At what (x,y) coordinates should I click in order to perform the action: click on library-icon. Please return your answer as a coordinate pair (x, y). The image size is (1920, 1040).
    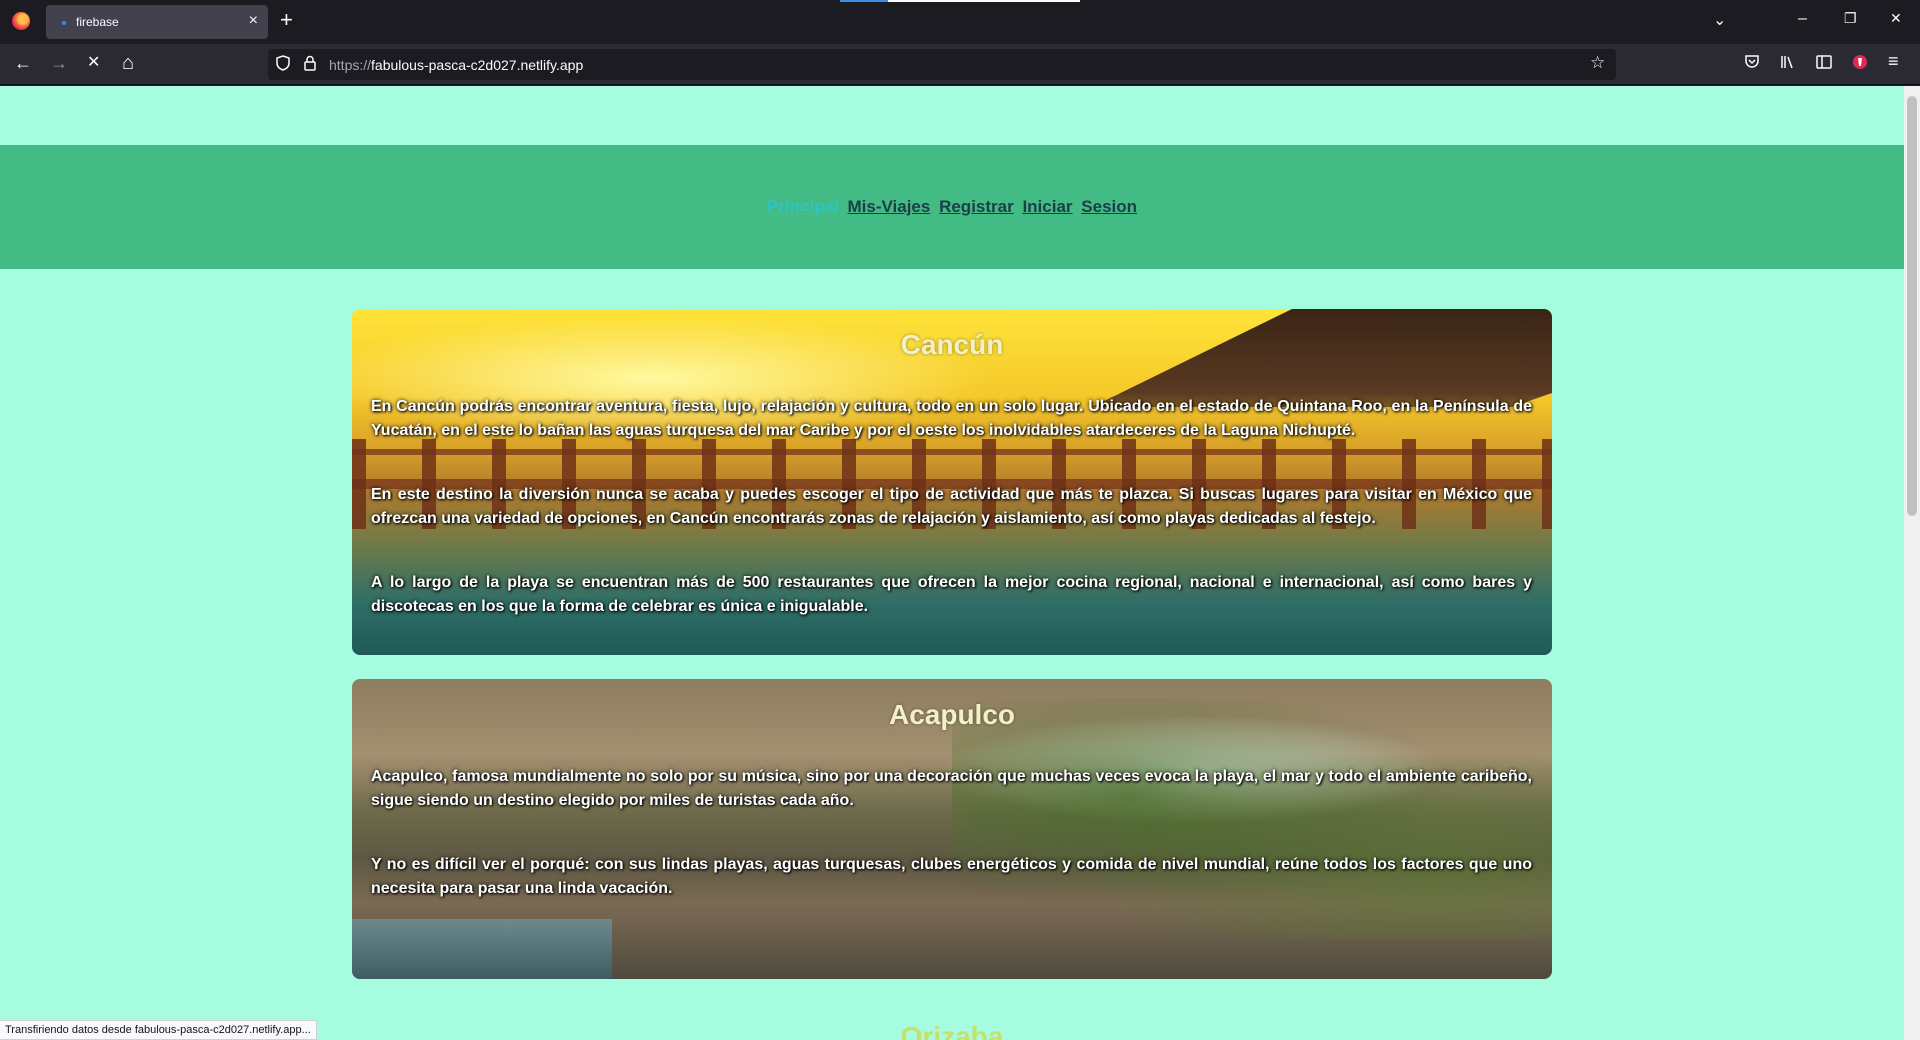
    Looking at the image, I should click on (1788, 64).